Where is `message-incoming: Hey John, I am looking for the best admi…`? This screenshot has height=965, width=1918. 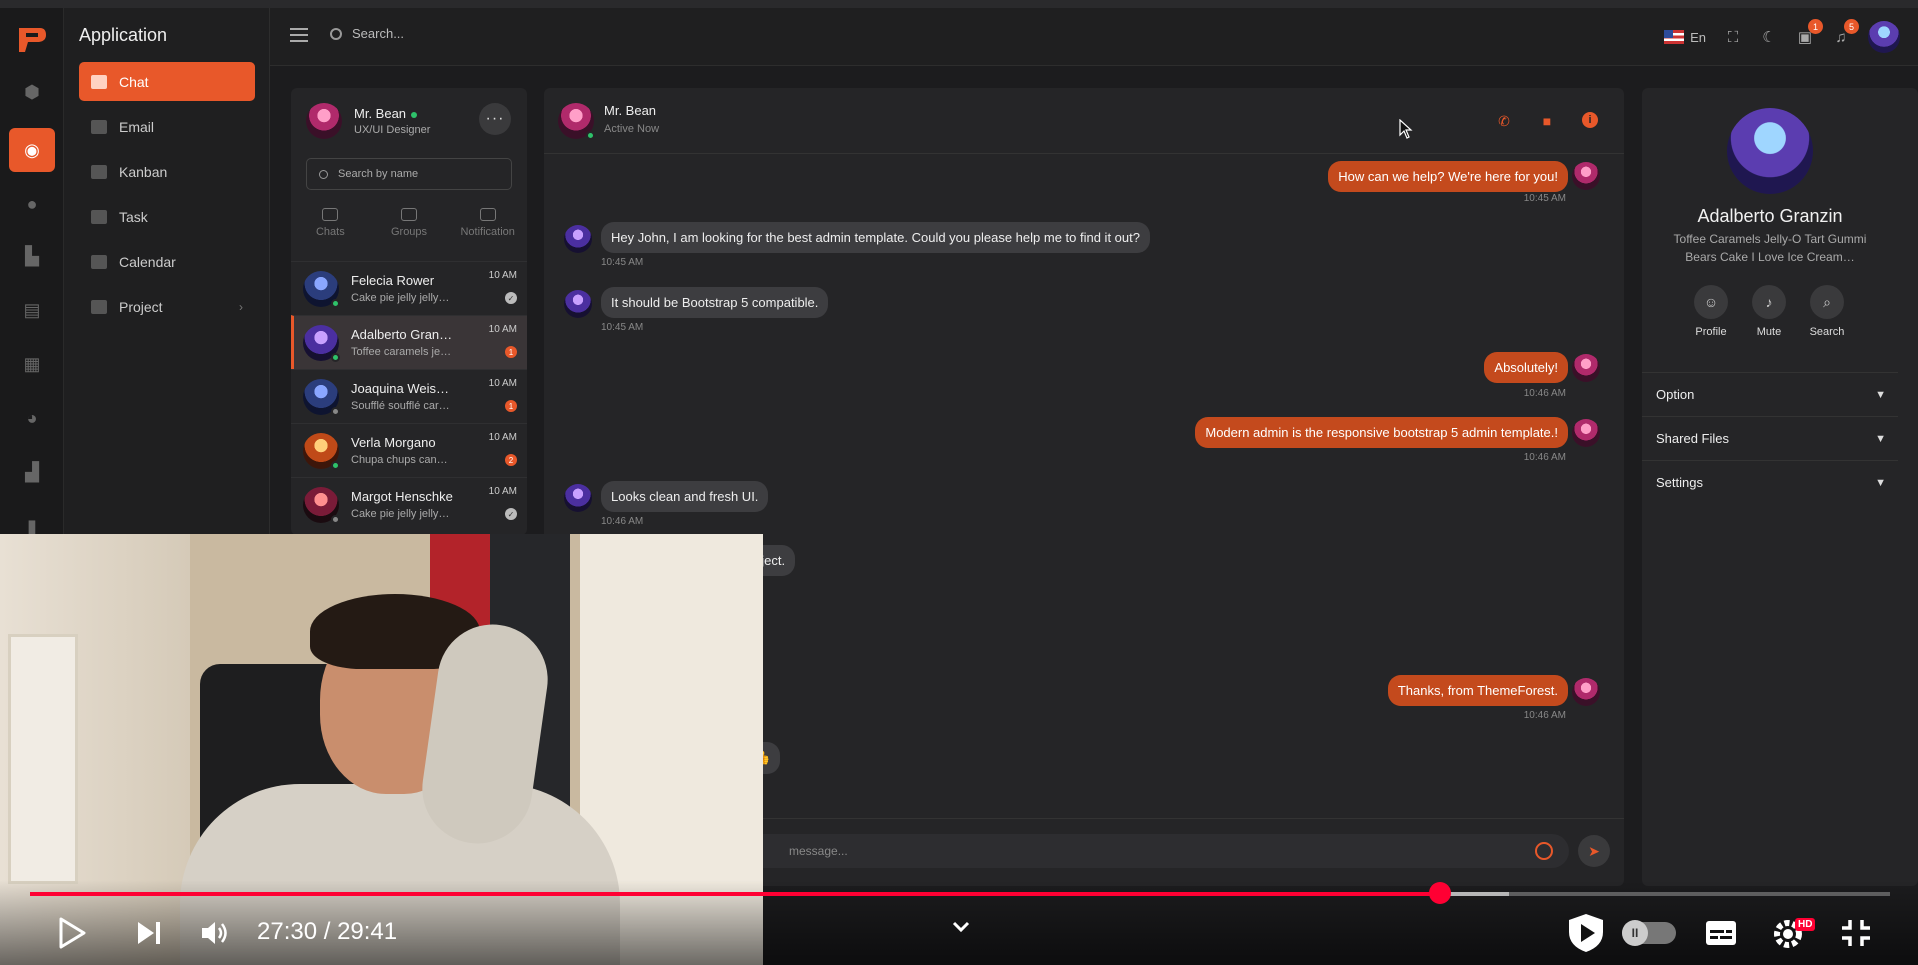
message-incoming: Hey John, I am looking for the best admi… is located at coordinates (875, 237).